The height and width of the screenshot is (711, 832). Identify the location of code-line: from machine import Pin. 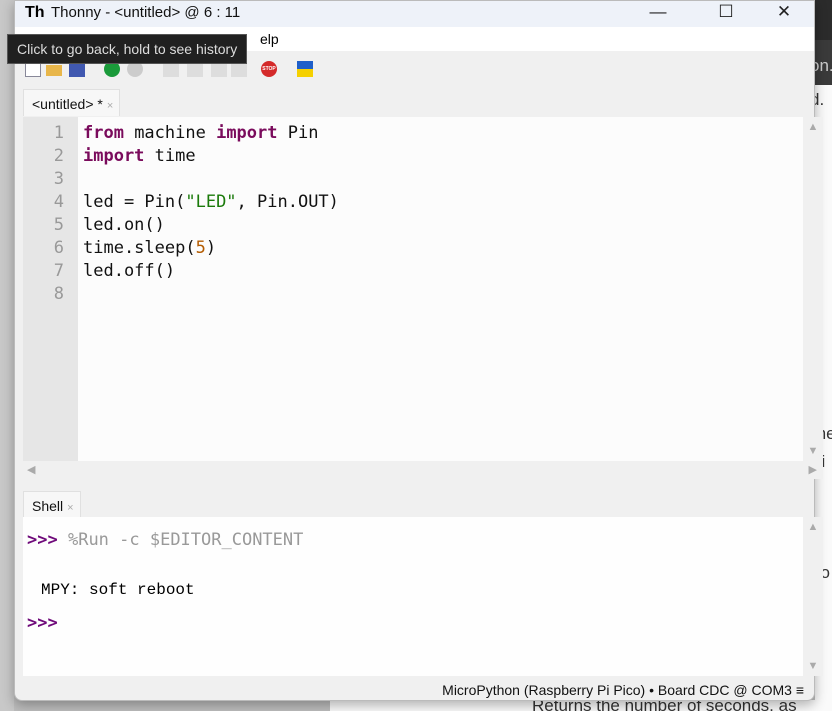
(200, 133).